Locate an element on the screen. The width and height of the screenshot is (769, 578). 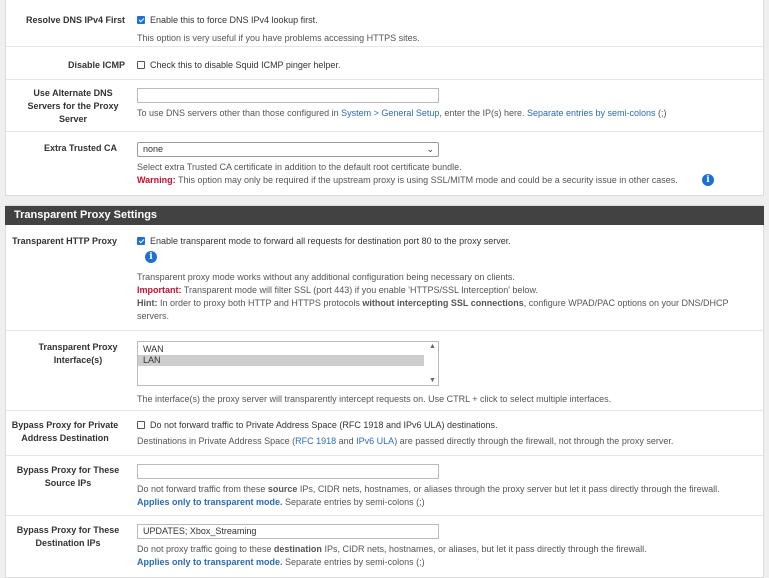
system-general-setup-link: System > General Setup is located at coordinates (390, 113).